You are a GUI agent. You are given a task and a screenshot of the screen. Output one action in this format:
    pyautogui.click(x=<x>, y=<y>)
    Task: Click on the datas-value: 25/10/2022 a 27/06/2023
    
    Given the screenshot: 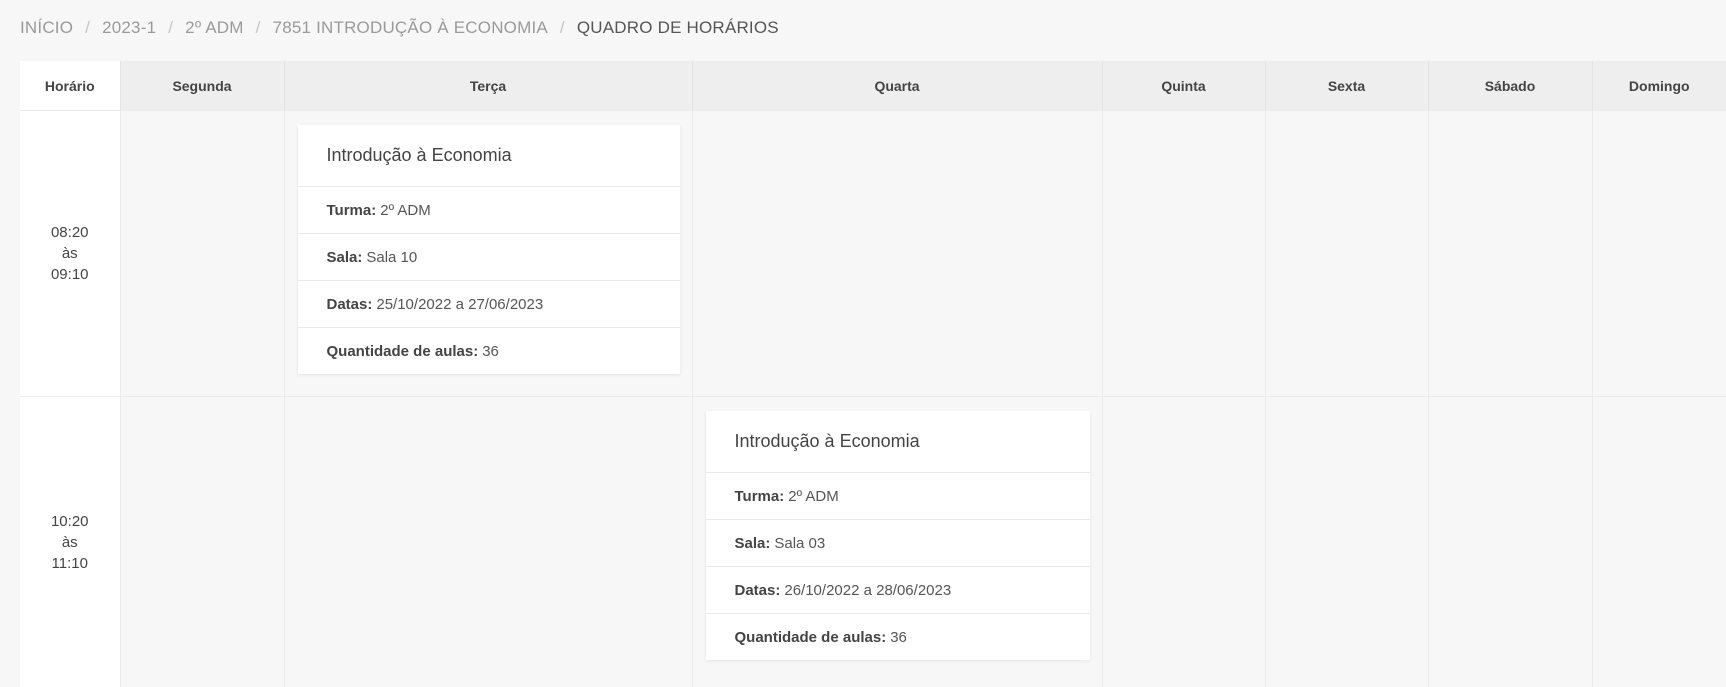 What is the action you would take?
    pyautogui.click(x=459, y=304)
    